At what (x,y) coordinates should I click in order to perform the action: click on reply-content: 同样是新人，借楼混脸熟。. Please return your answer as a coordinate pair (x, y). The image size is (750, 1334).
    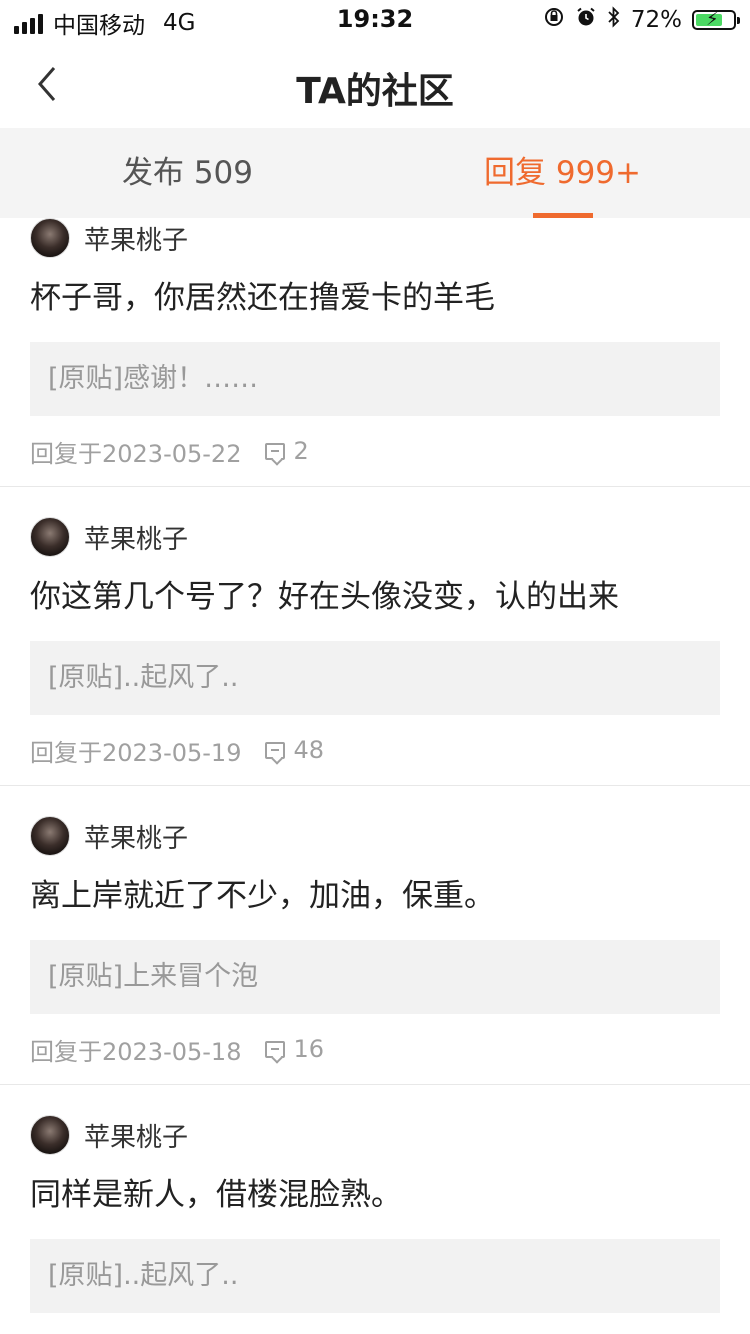
    Looking at the image, I should click on (216, 1195).